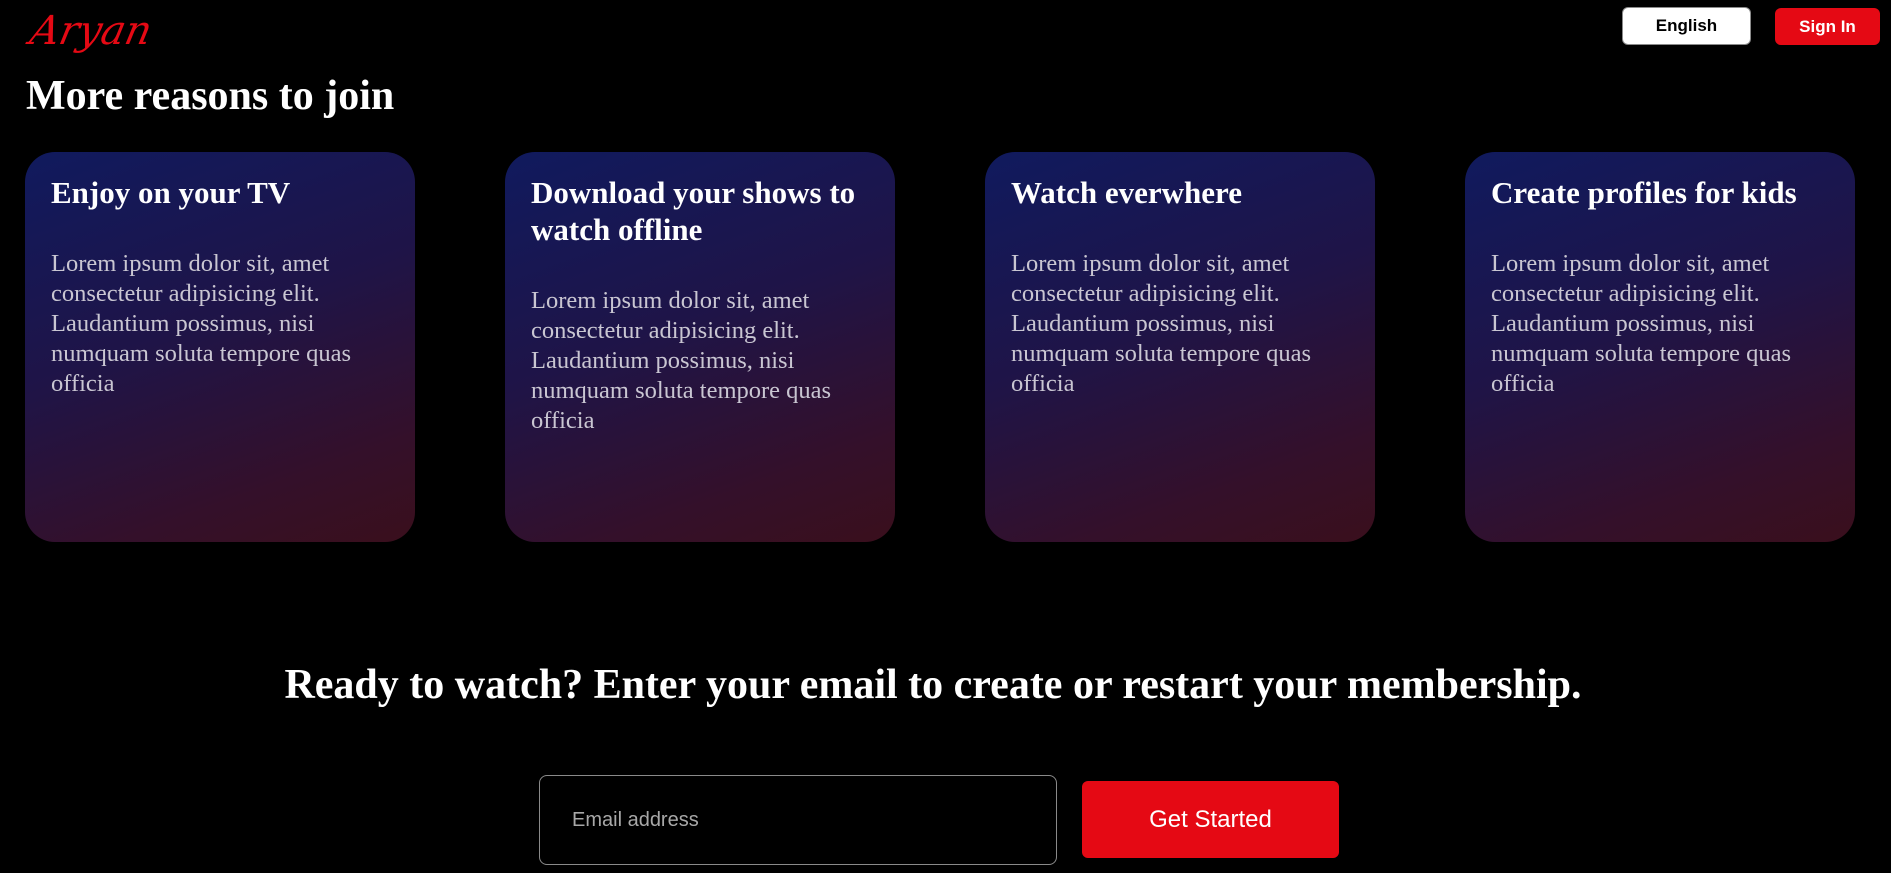 The width and height of the screenshot is (1891, 873). What do you see at coordinates (798, 820) in the screenshot?
I see `email-input` at bounding box center [798, 820].